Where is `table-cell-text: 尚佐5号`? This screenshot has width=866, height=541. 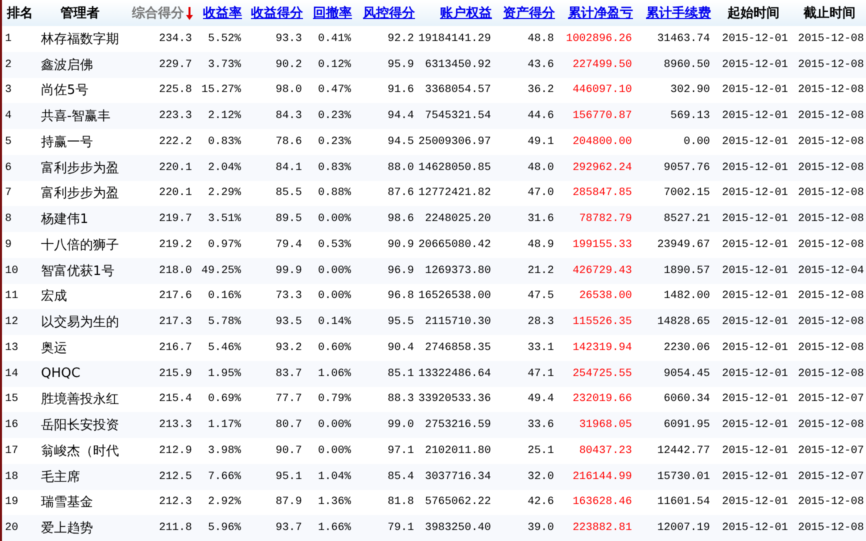 table-cell-text: 尚佐5号 is located at coordinates (64, 91).